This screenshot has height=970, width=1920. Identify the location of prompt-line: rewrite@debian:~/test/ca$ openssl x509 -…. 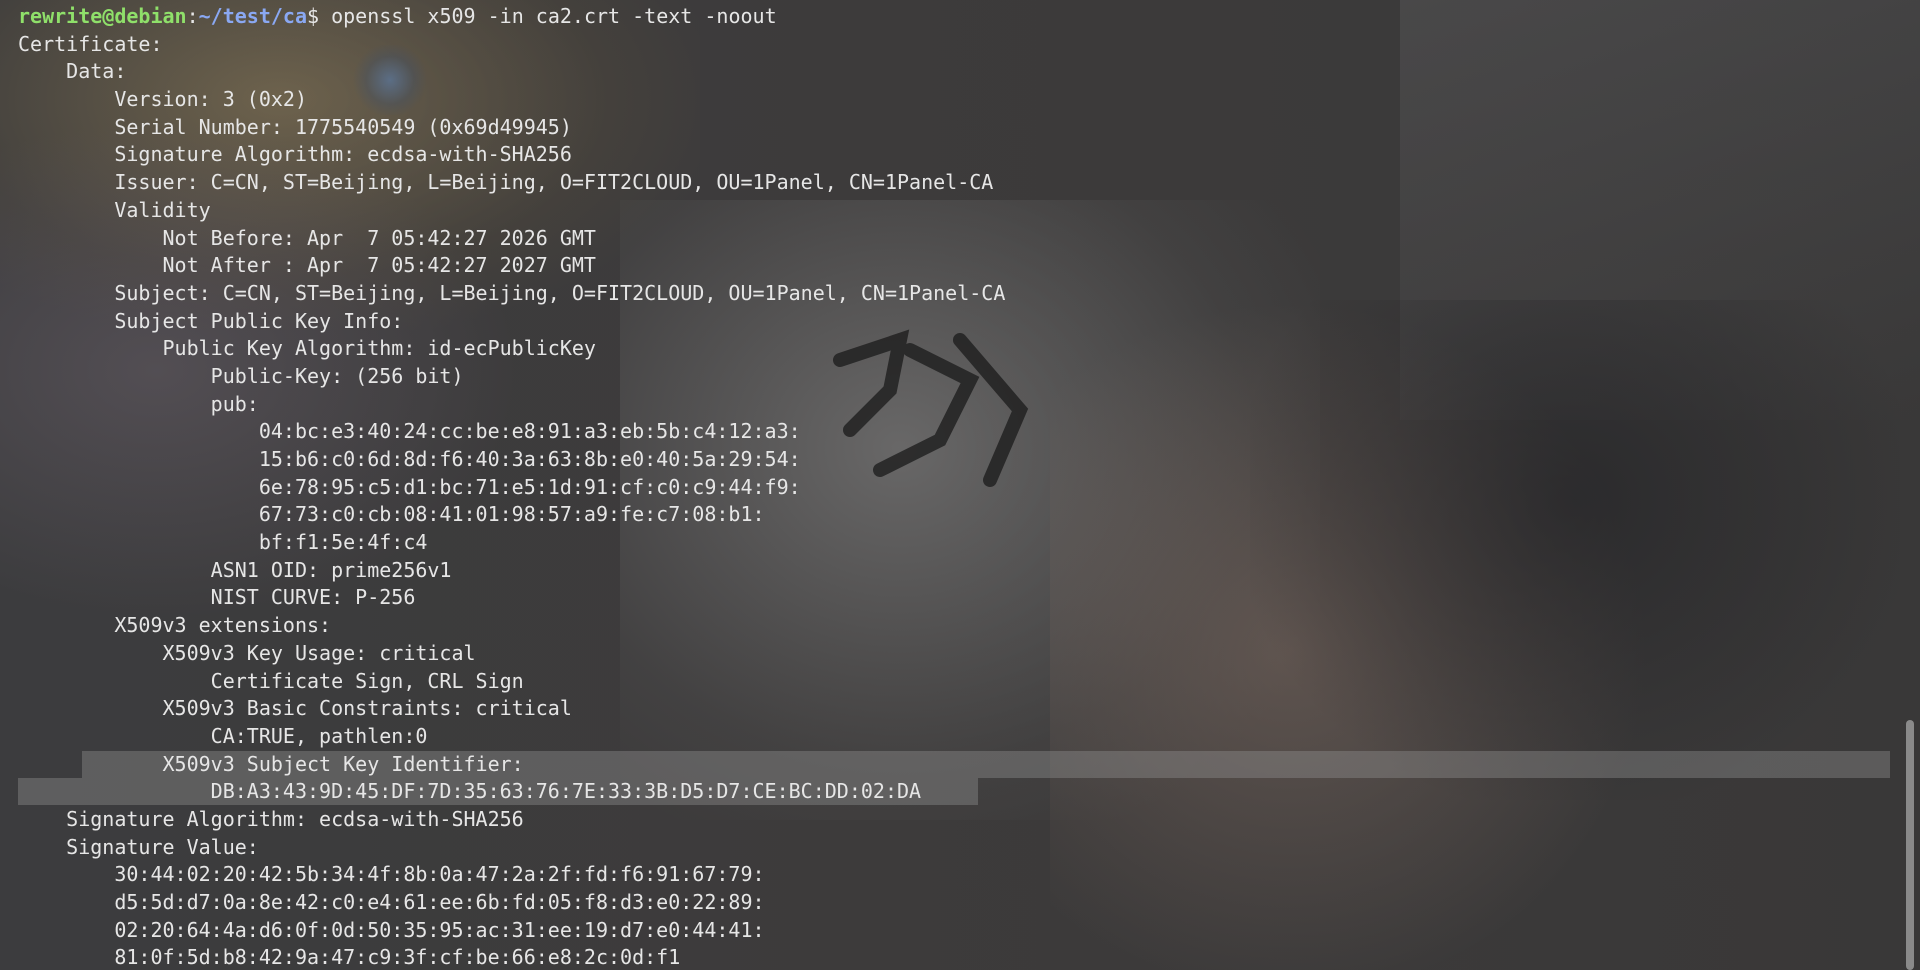
(511, 17).